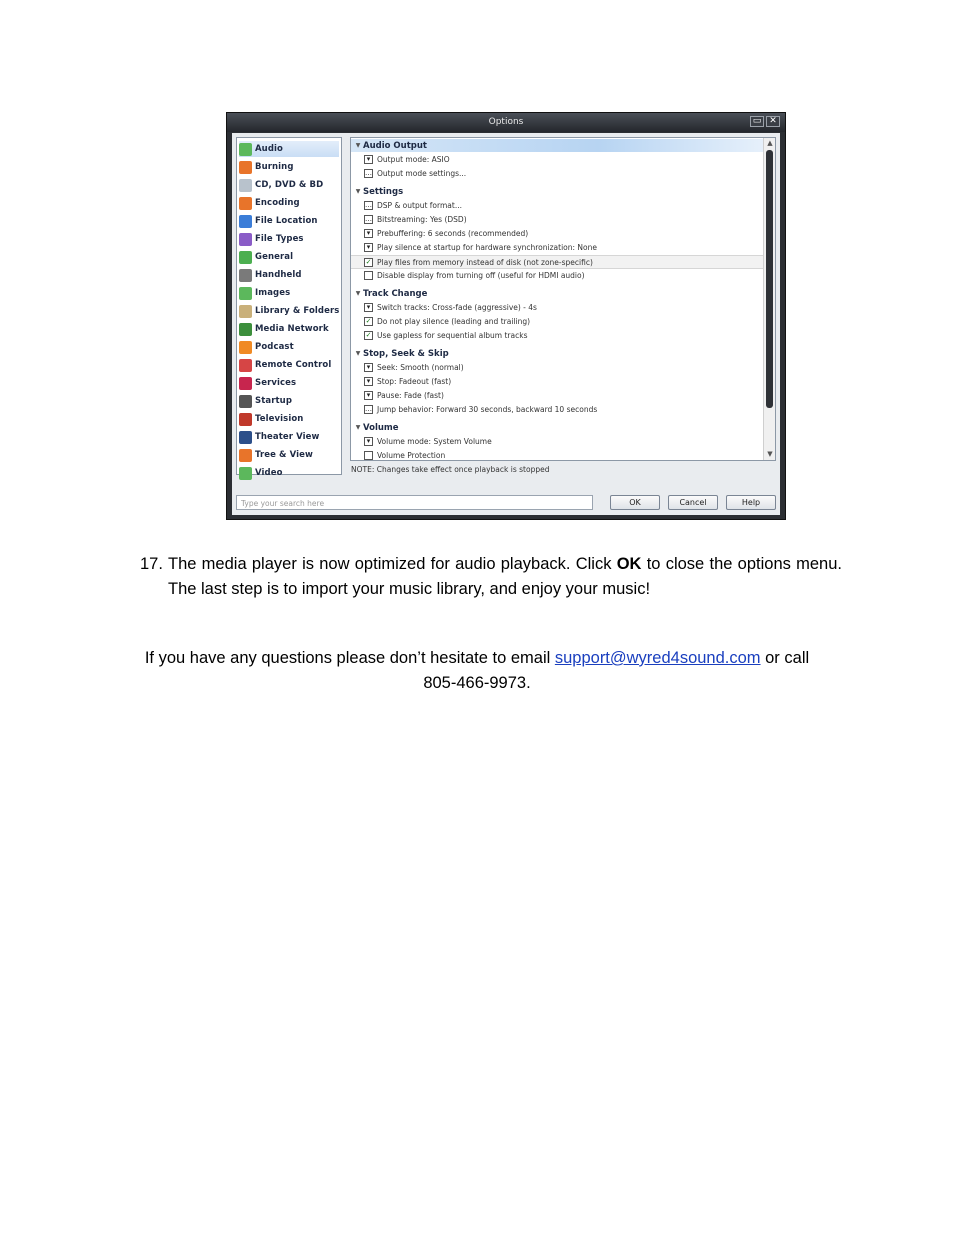 The height and width of the screenshot is (1235, 954). I want to click on sidebar-item-media-network: Media Network, so click(289, 329).